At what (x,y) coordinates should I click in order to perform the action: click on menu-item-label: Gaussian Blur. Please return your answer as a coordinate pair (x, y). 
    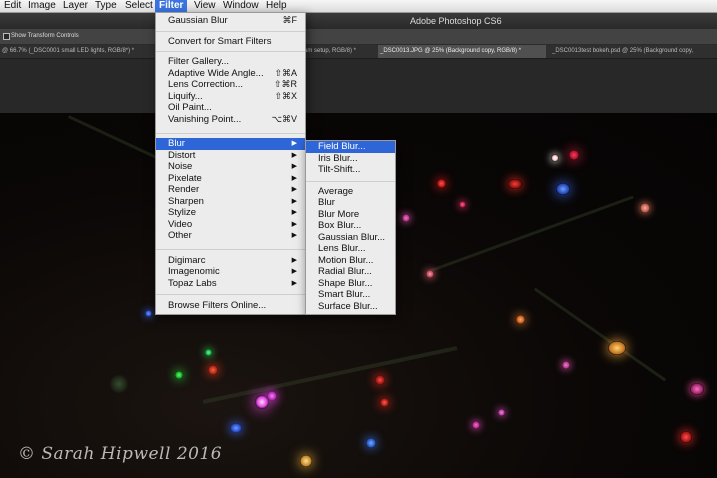
    Looking at the image, I should click on (198, 20).